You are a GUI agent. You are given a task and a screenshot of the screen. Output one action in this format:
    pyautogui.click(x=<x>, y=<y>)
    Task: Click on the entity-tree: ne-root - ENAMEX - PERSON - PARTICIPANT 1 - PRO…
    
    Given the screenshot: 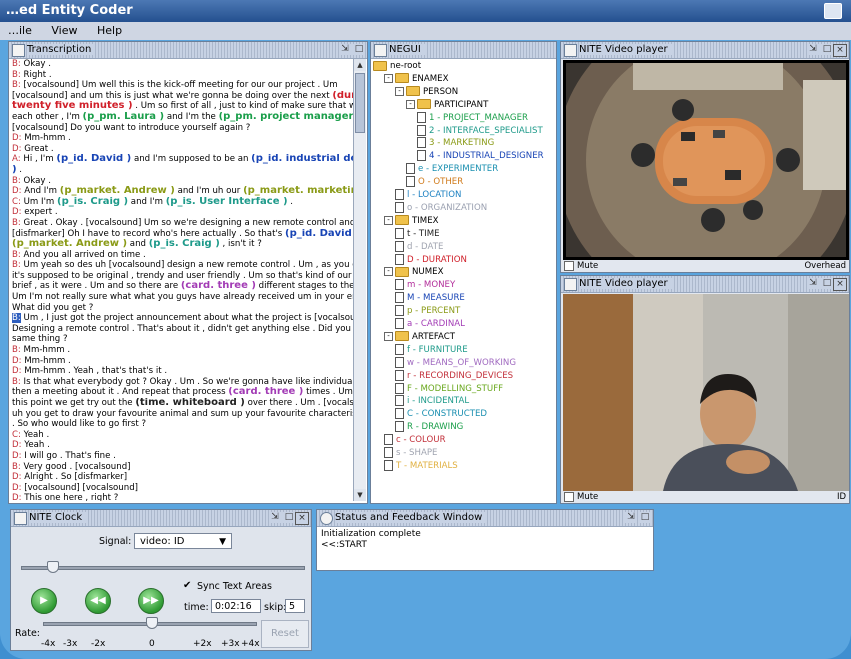 What is the action you would take?
    pyautogui.click(x=463, y=280)
    